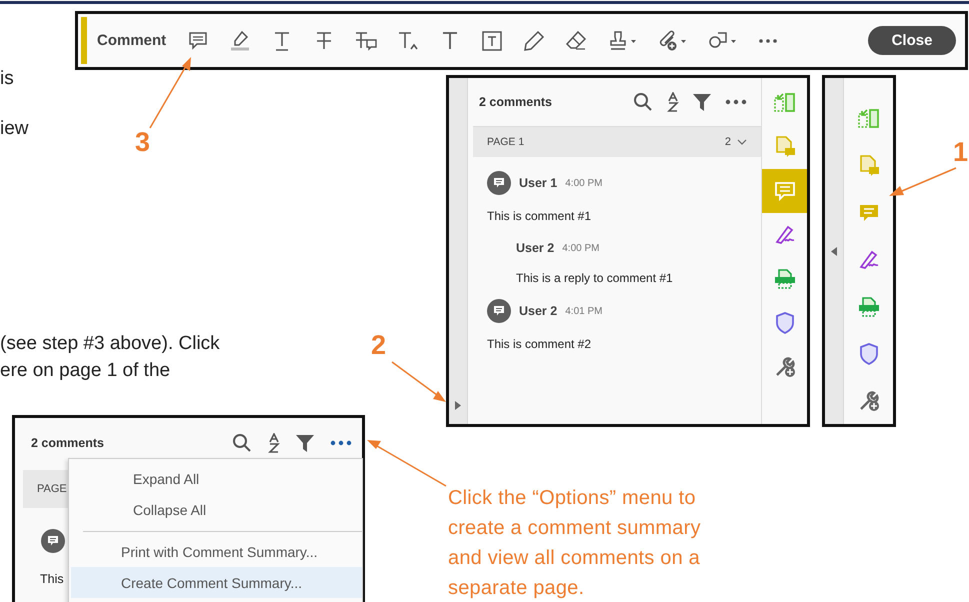 The width and height of the screenshot is (969, 602). What do you see at coordinates (576, 40) in the screenshot?
I see `eraser-icon` at bounding box center [576, 40].